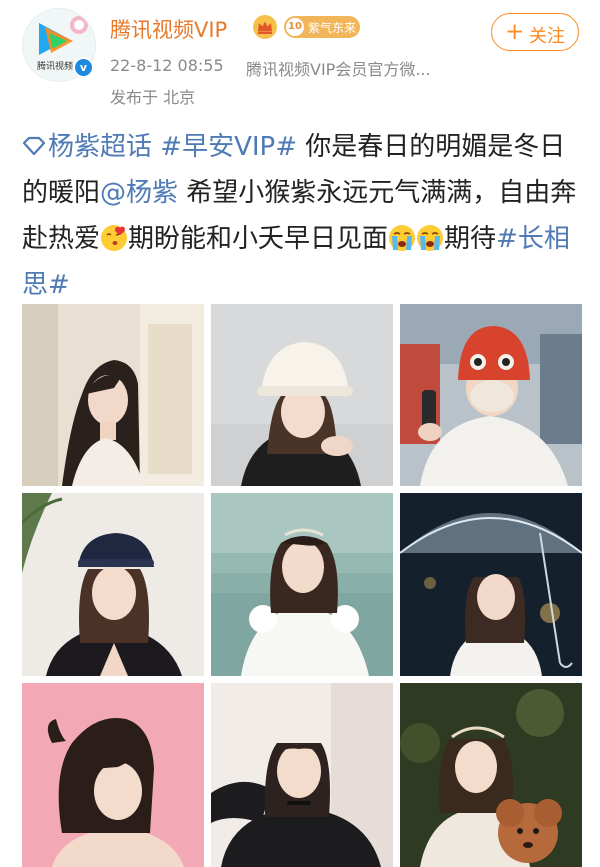 This screenshot has height=867, width=600. What do you see at coordinates (34, 146) in the screenshot?
I see `super-topic-diamond-icon` at bounding box center [34, 146].